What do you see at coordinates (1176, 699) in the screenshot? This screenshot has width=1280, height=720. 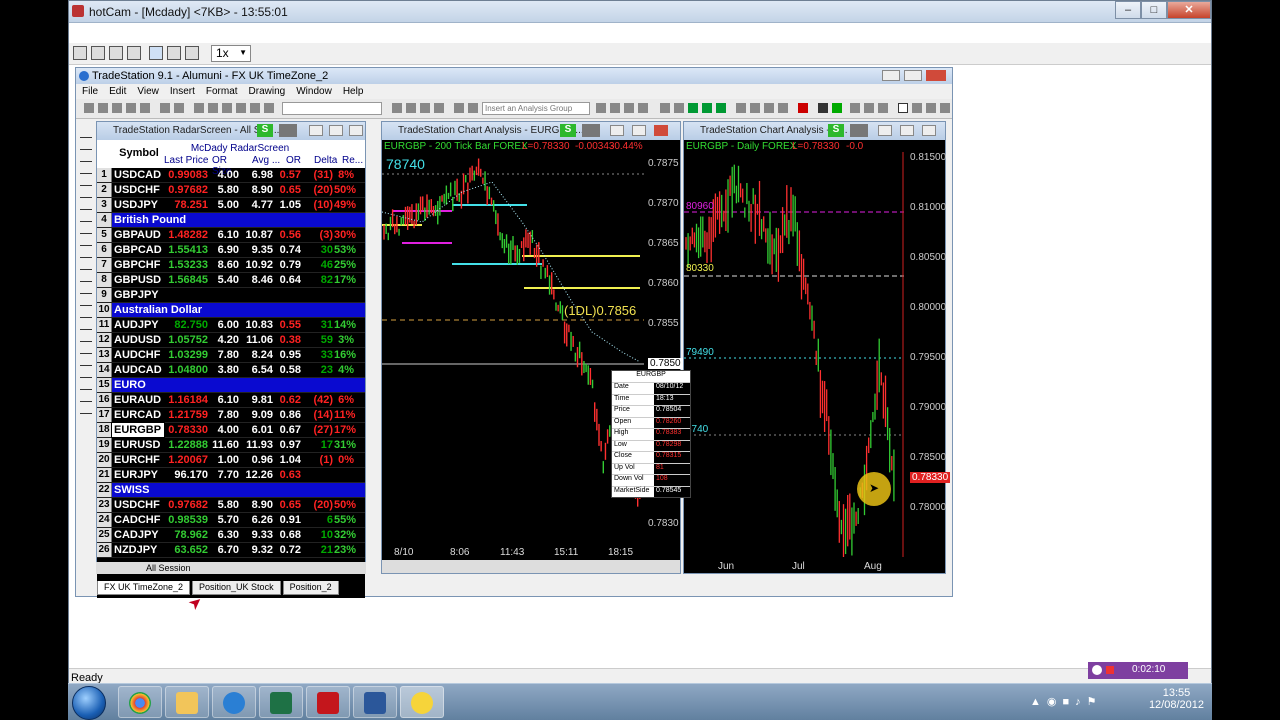 I see `clock: 13:55 12/08/2012` at bounding box center [1176, 699].